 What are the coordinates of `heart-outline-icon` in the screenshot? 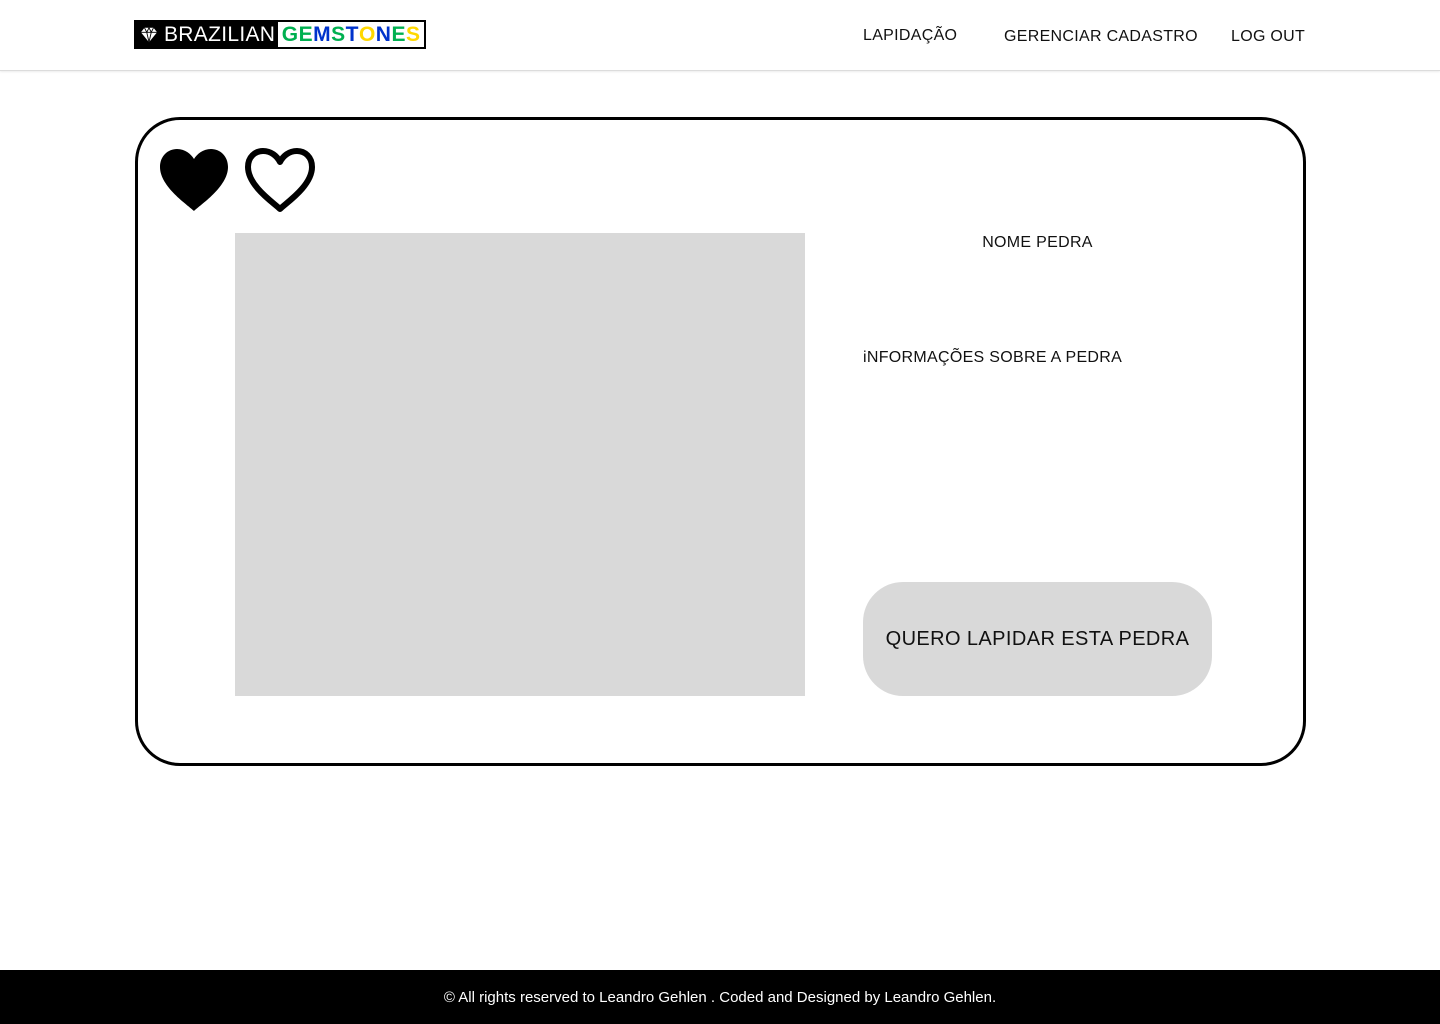 It's located at (280, 180).